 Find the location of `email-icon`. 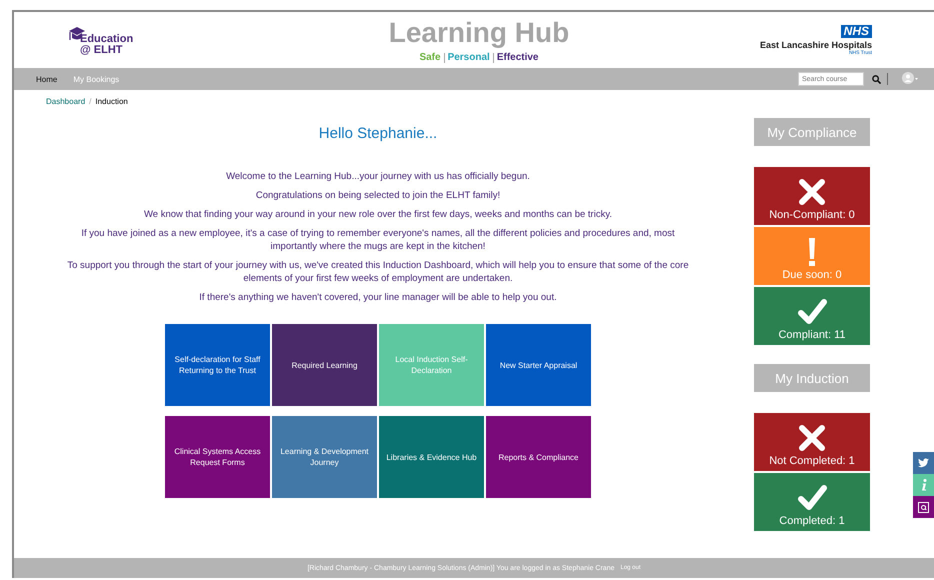

email-icon is located at coordinates (923, 507).